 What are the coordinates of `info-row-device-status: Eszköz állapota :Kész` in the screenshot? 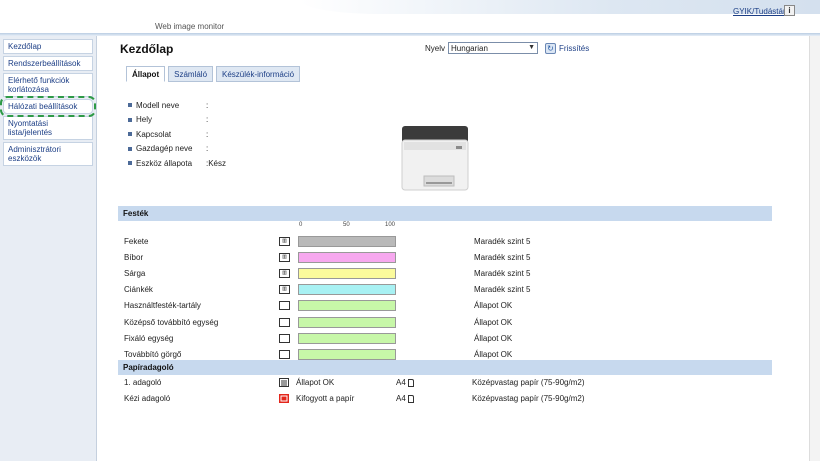 It's located at (177, 163).